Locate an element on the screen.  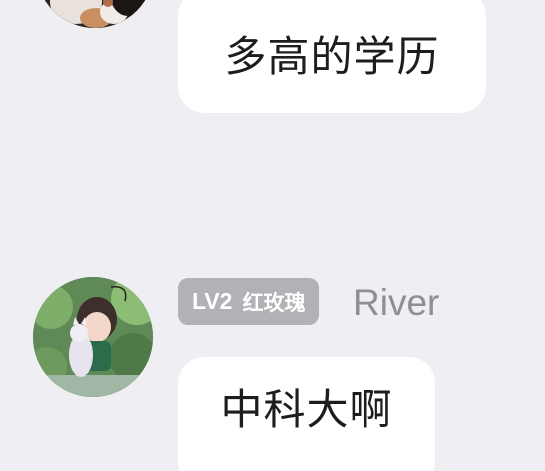
message-text: 中科大啊 is located at coordinates (306, 409).